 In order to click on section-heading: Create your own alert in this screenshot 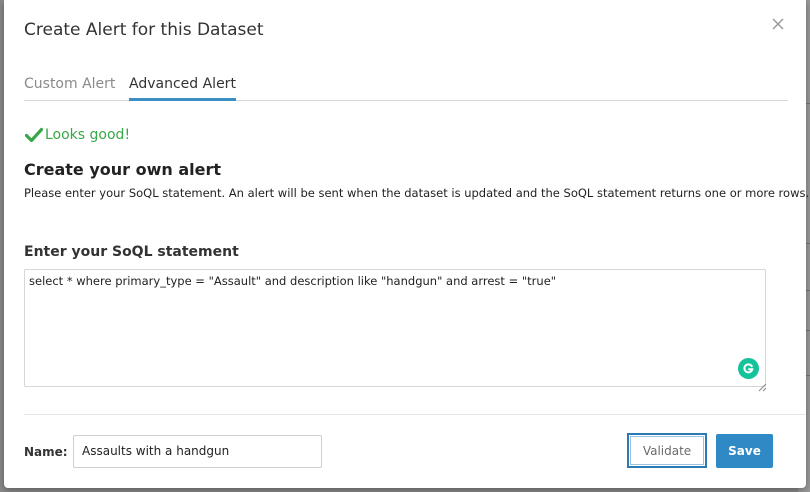, I will do `click(123, 169)`.